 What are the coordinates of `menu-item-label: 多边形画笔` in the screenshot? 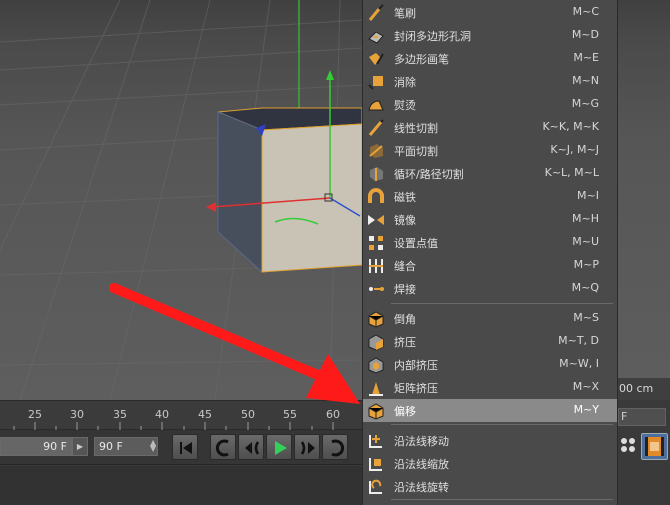 It's located at (421, 59).